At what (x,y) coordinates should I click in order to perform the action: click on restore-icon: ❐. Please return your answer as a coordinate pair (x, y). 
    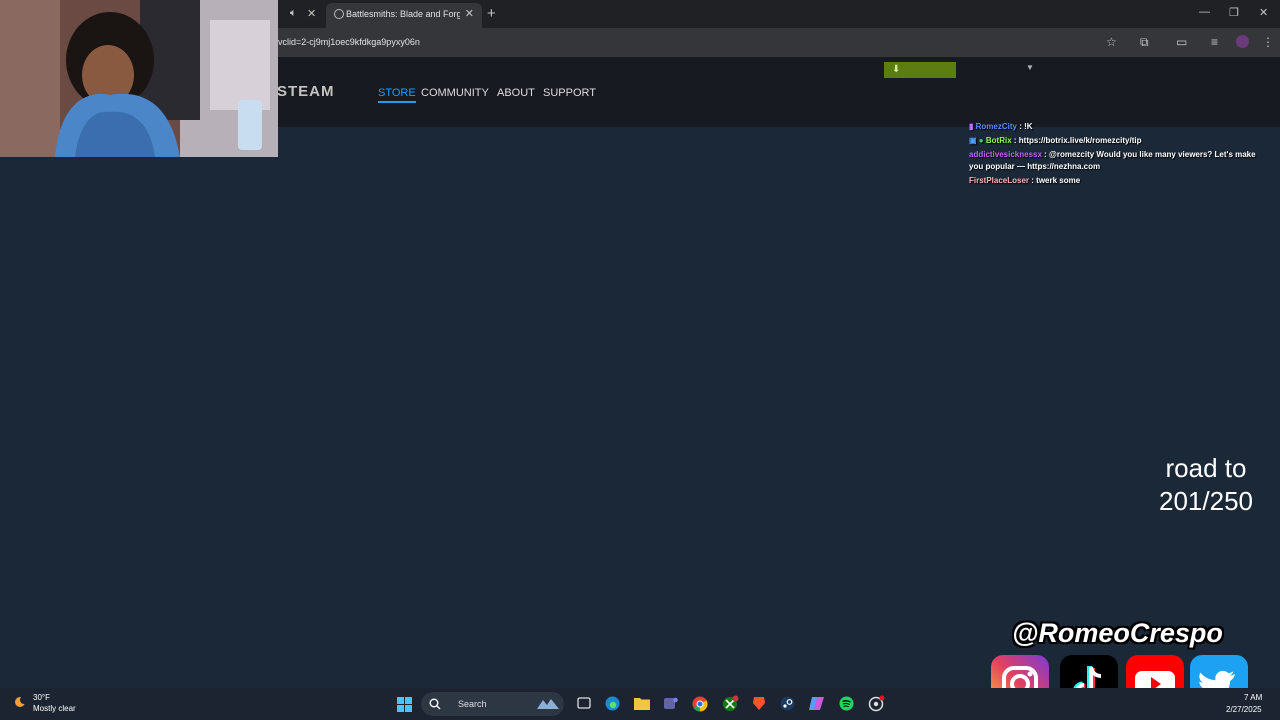
    Looking at the image, I should click on (1234, 12).